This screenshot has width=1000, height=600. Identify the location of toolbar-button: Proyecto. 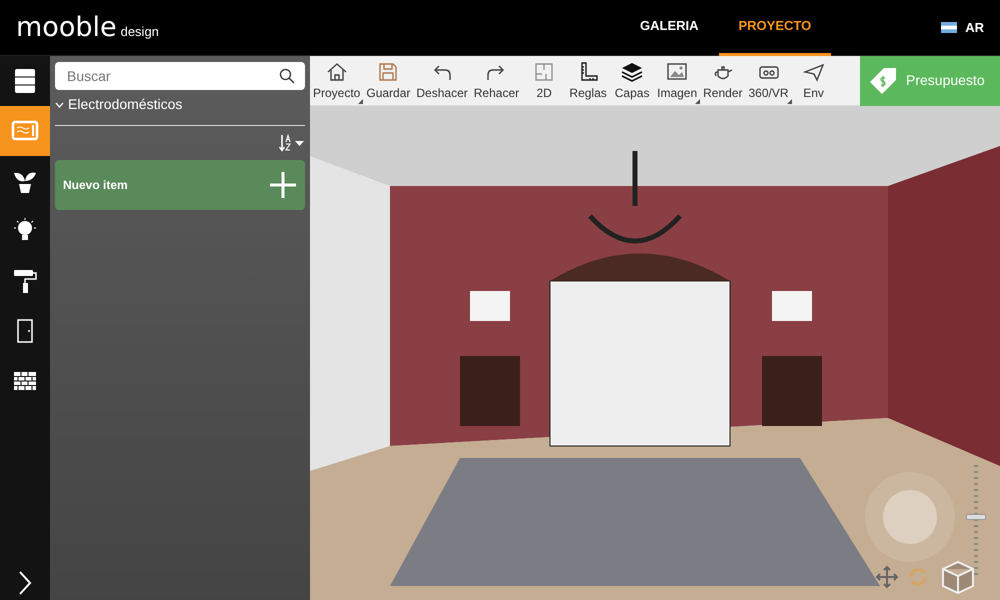
(337, 81).